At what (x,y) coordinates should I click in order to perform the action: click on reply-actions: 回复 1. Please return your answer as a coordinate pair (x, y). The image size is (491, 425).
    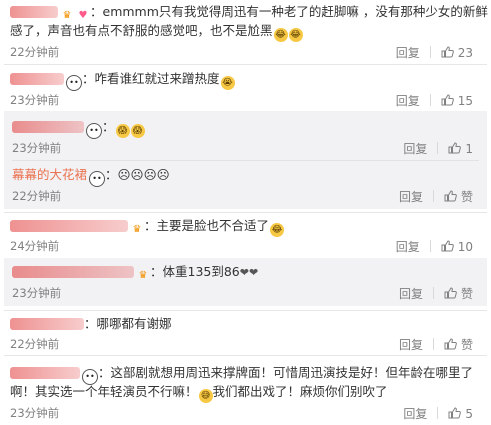
    Looking at the image, I should click on (438, 148).